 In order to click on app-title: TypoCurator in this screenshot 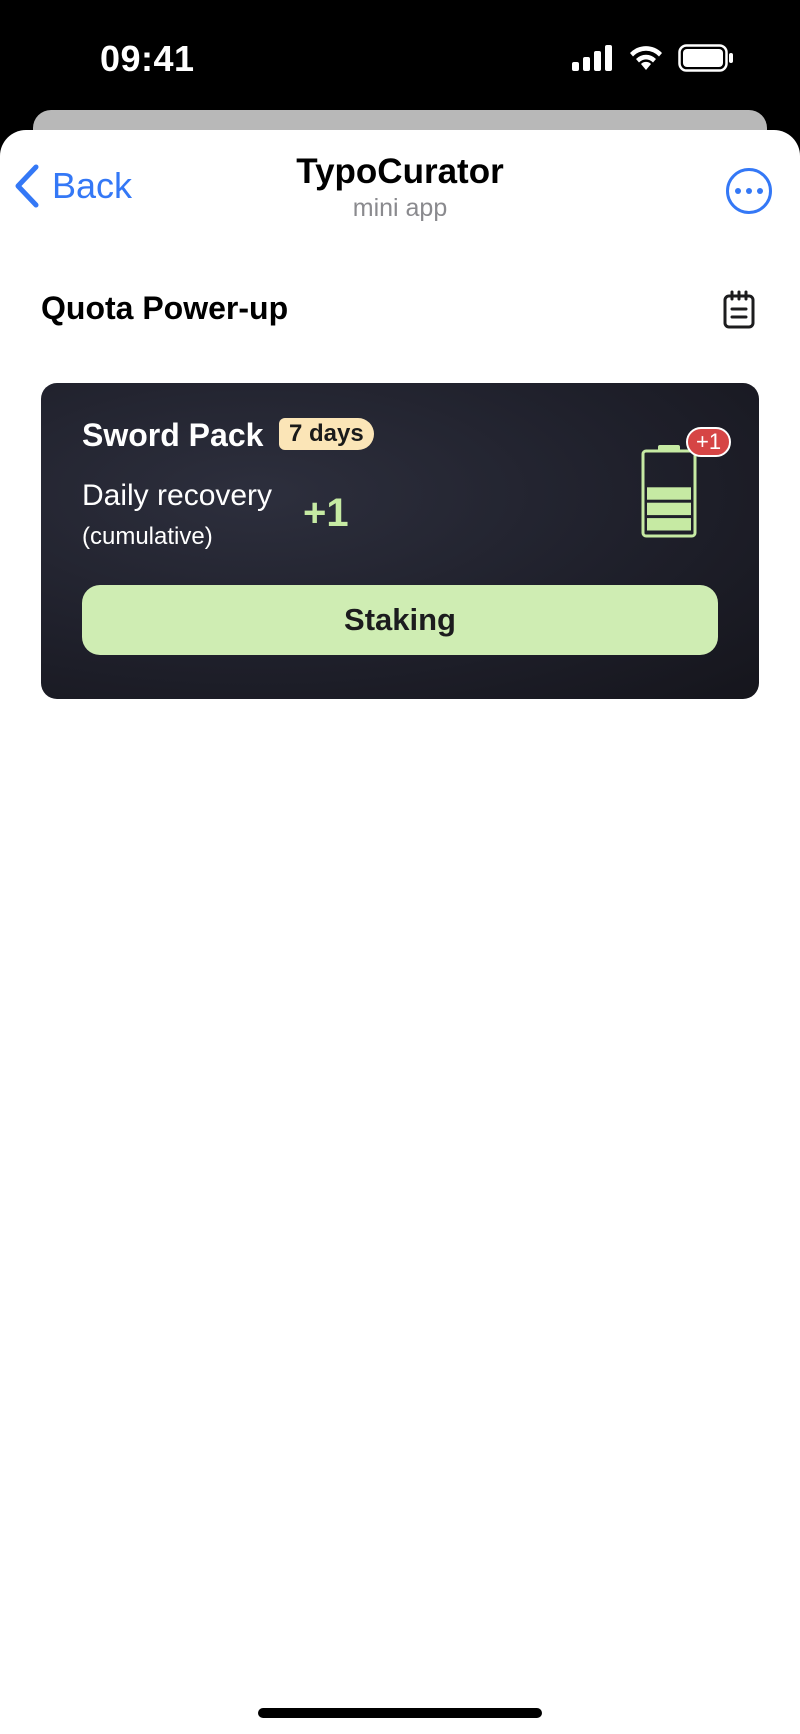, I will do `click(400, 171)`.